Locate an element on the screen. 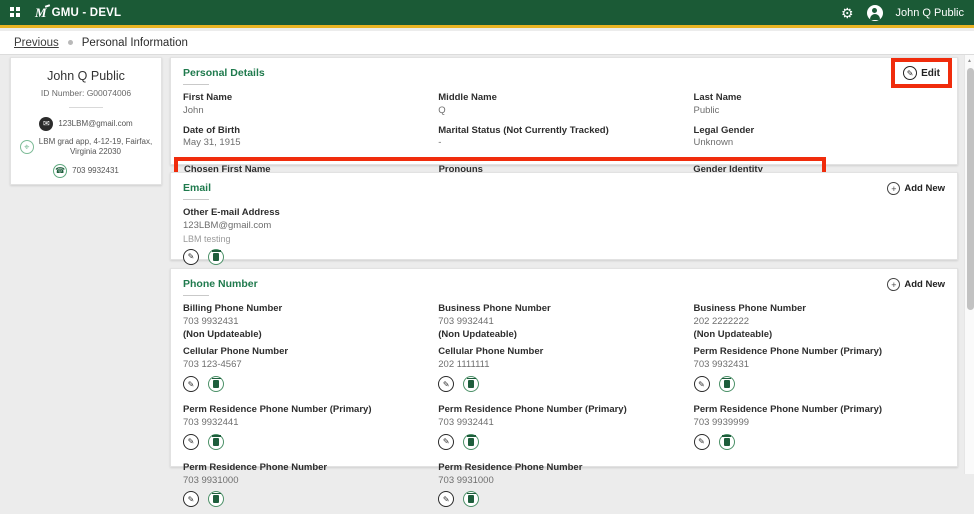 This screenshot has width=974, height=514. scrollbar-thumb is located at coordinates (970, 189).